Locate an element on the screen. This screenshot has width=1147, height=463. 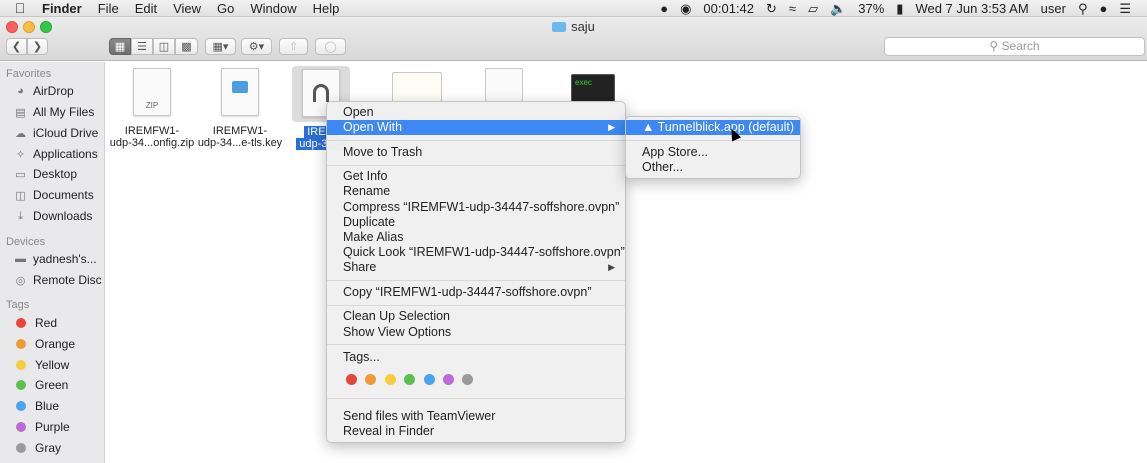
menu-view: View is located at coordinates (187, 8).